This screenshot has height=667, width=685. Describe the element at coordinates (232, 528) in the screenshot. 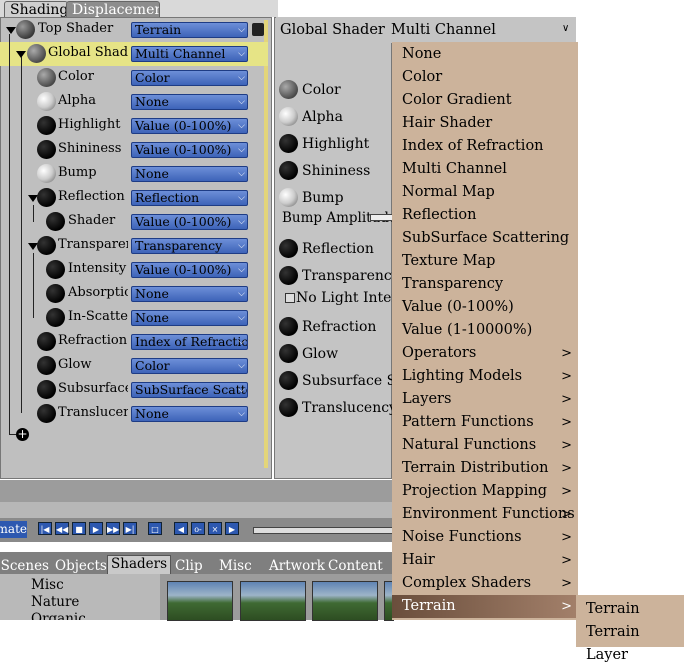

I see `next-key-icon: ▶` at that location.